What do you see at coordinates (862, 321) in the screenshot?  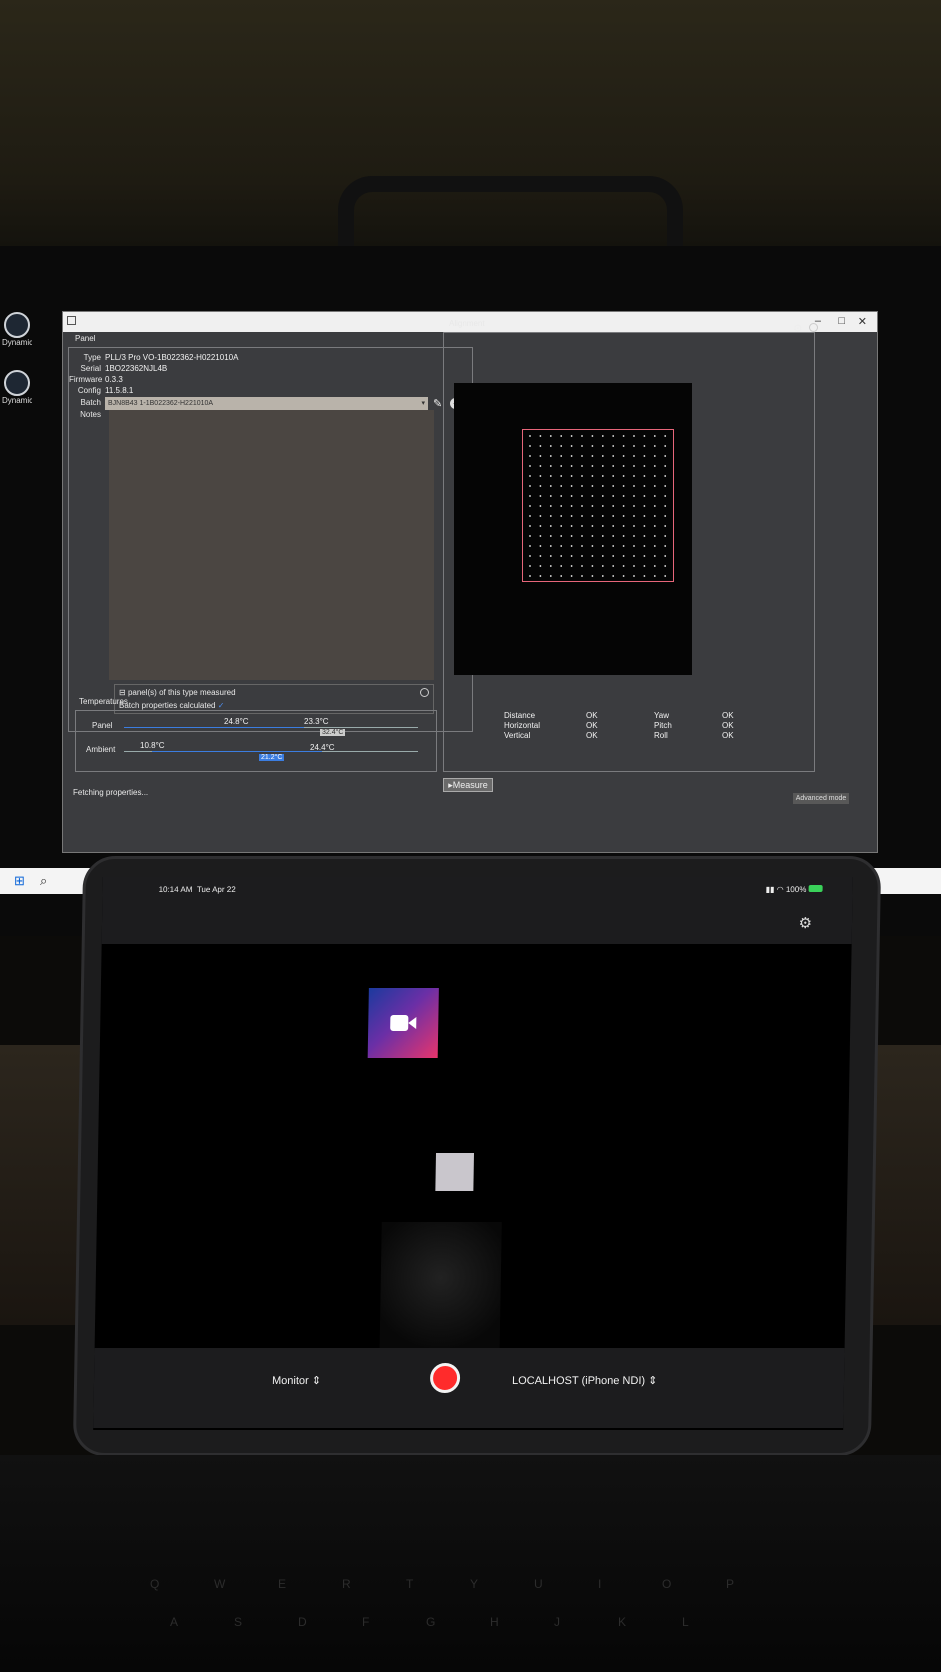 I see `close-button: ✕` at bounding box center [862, 321].